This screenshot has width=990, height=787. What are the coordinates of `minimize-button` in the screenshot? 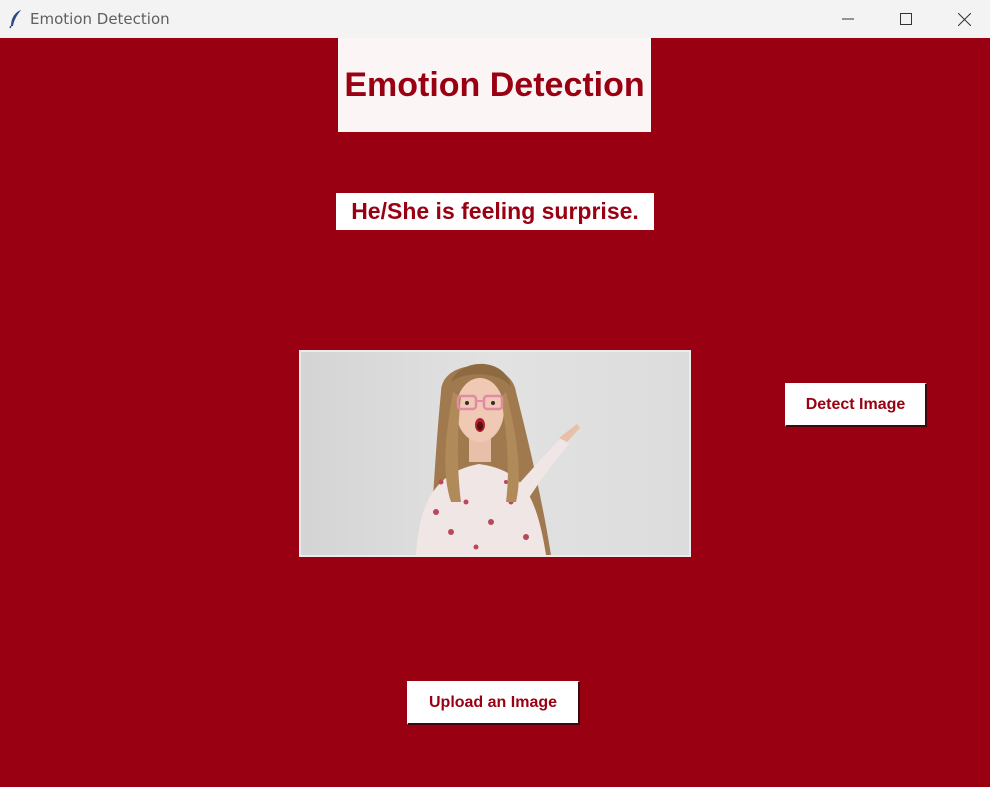 It's located at (848, 19).